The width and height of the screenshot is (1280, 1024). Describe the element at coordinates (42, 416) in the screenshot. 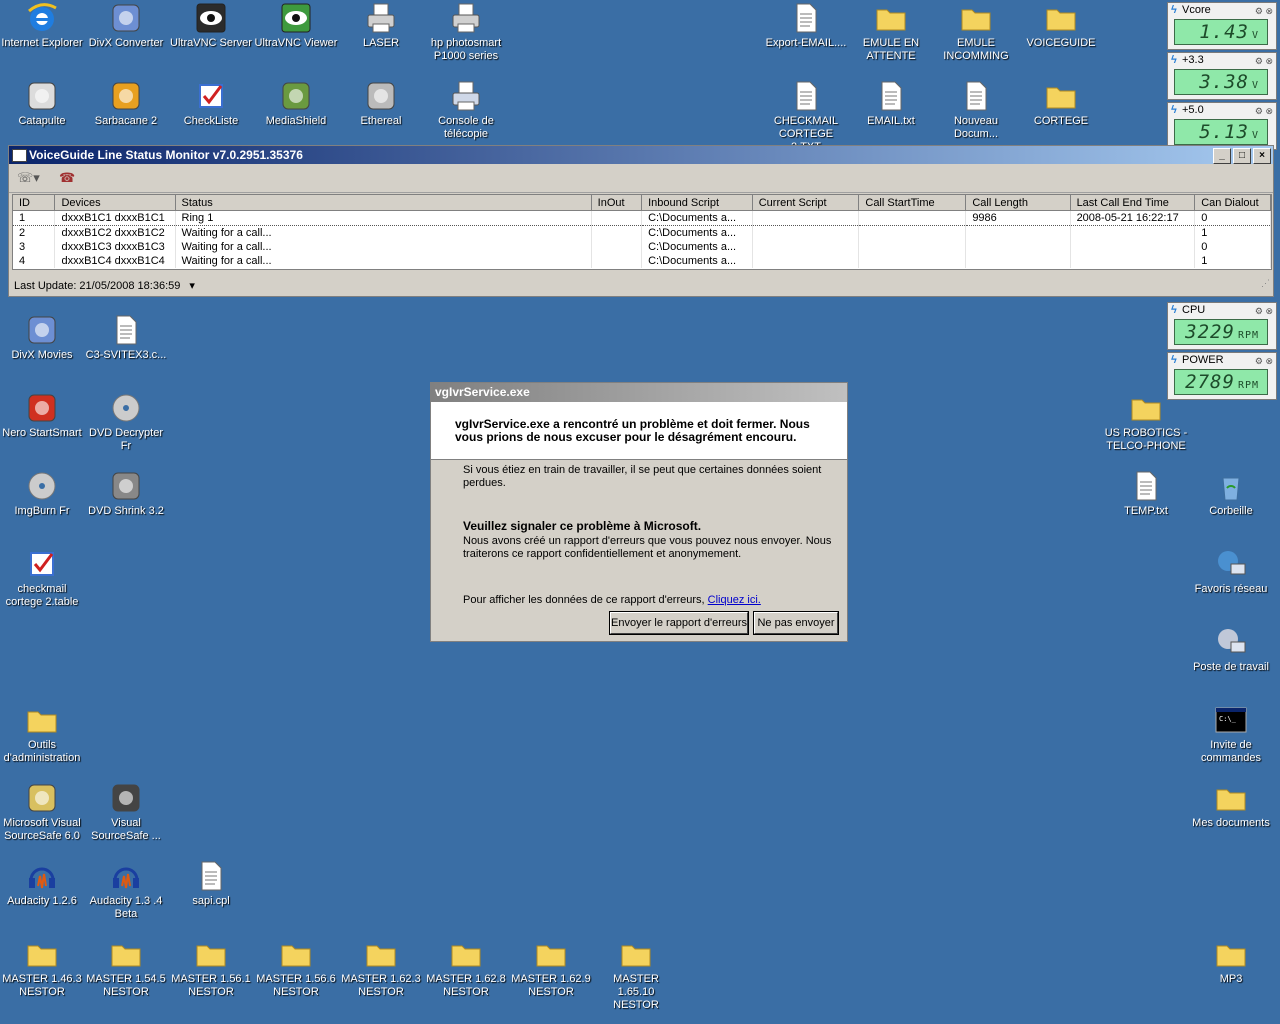

I see `icon-nero-startsmart: Nero StartSmart` at that location.